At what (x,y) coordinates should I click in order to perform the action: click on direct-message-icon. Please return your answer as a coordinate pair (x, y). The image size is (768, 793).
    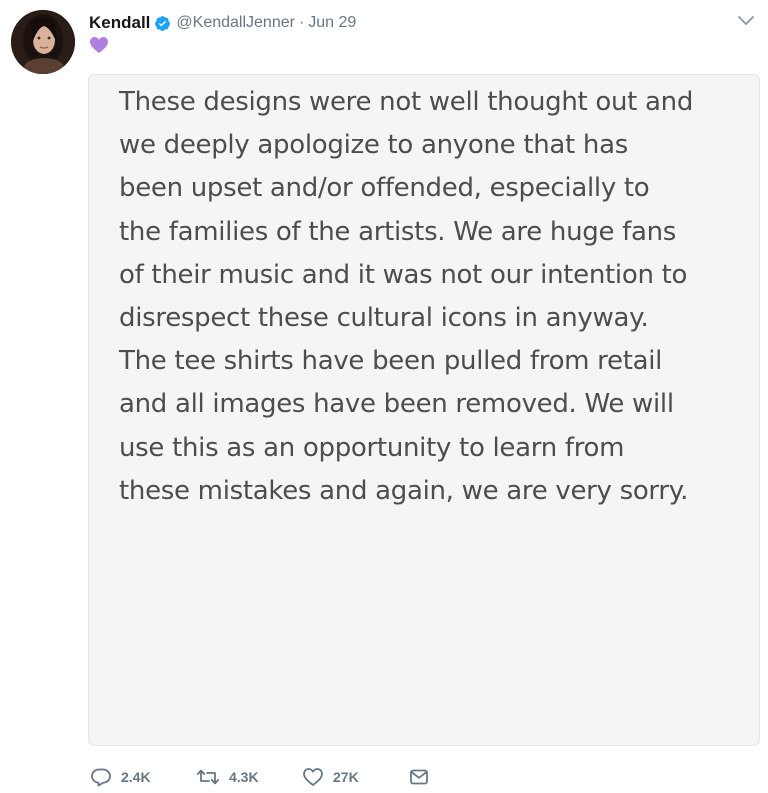
    Looking at the image, I should click on (419, 777).